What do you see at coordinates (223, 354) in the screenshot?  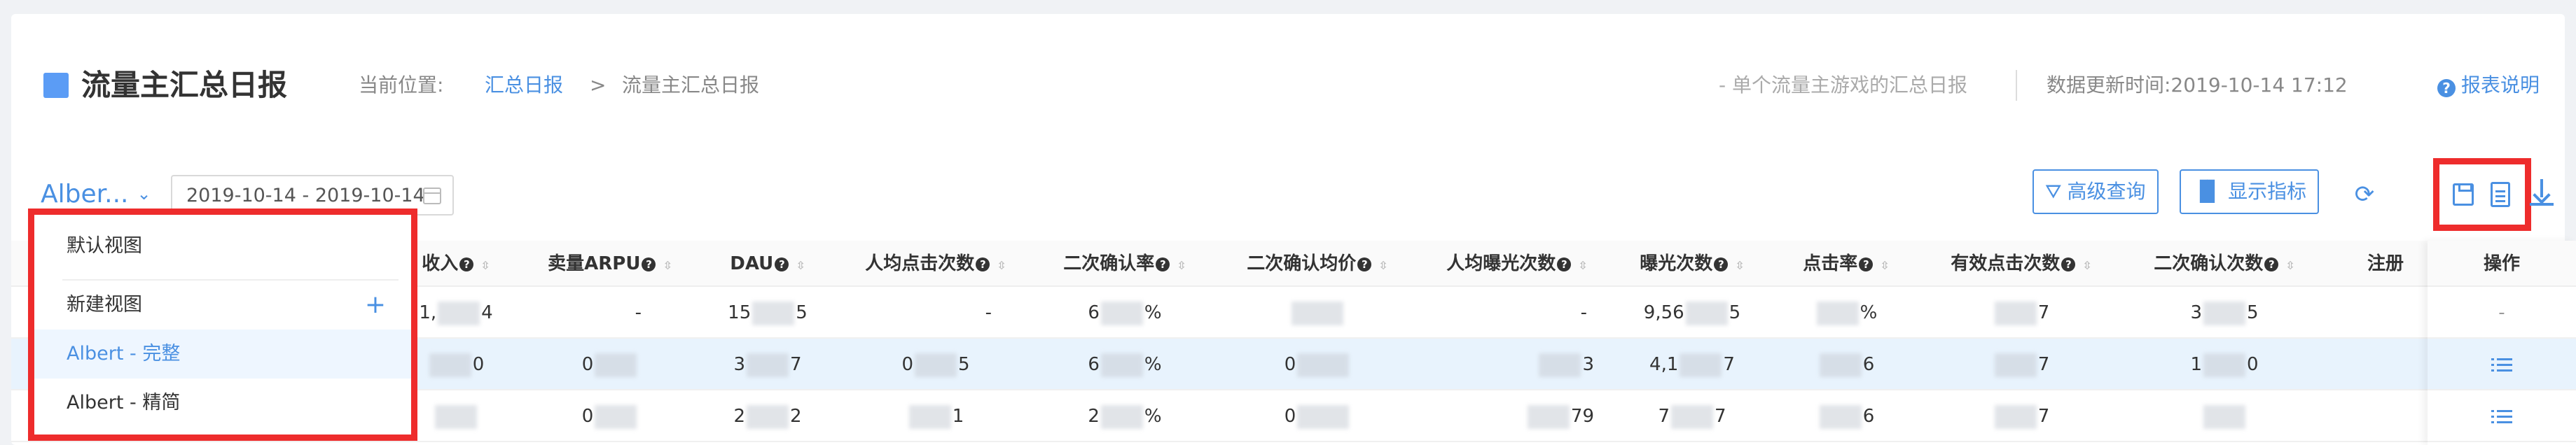 I see `view-option-albert-full: Albert - 完整` at bounding box center [223, 354].